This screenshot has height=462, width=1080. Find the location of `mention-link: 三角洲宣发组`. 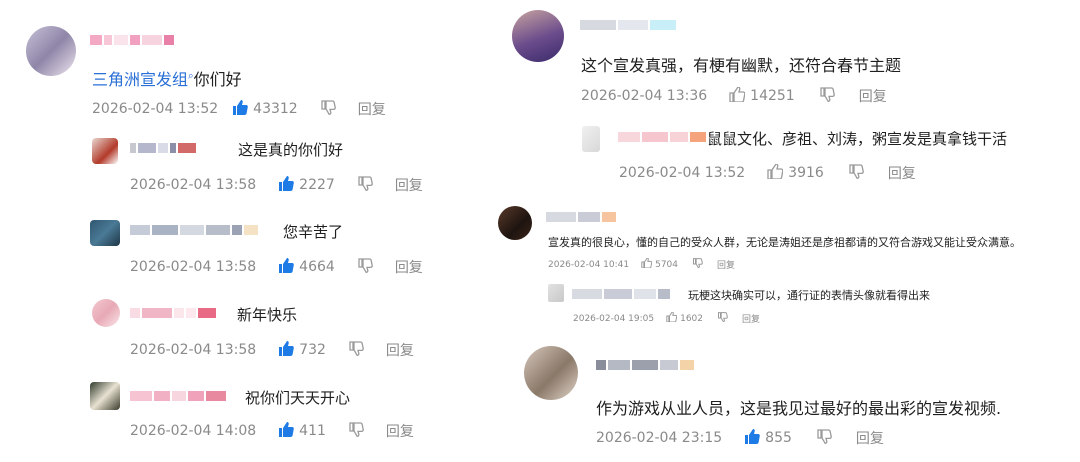

mention-link: 三角洲宣发组 is located at coordinates (140, 79).